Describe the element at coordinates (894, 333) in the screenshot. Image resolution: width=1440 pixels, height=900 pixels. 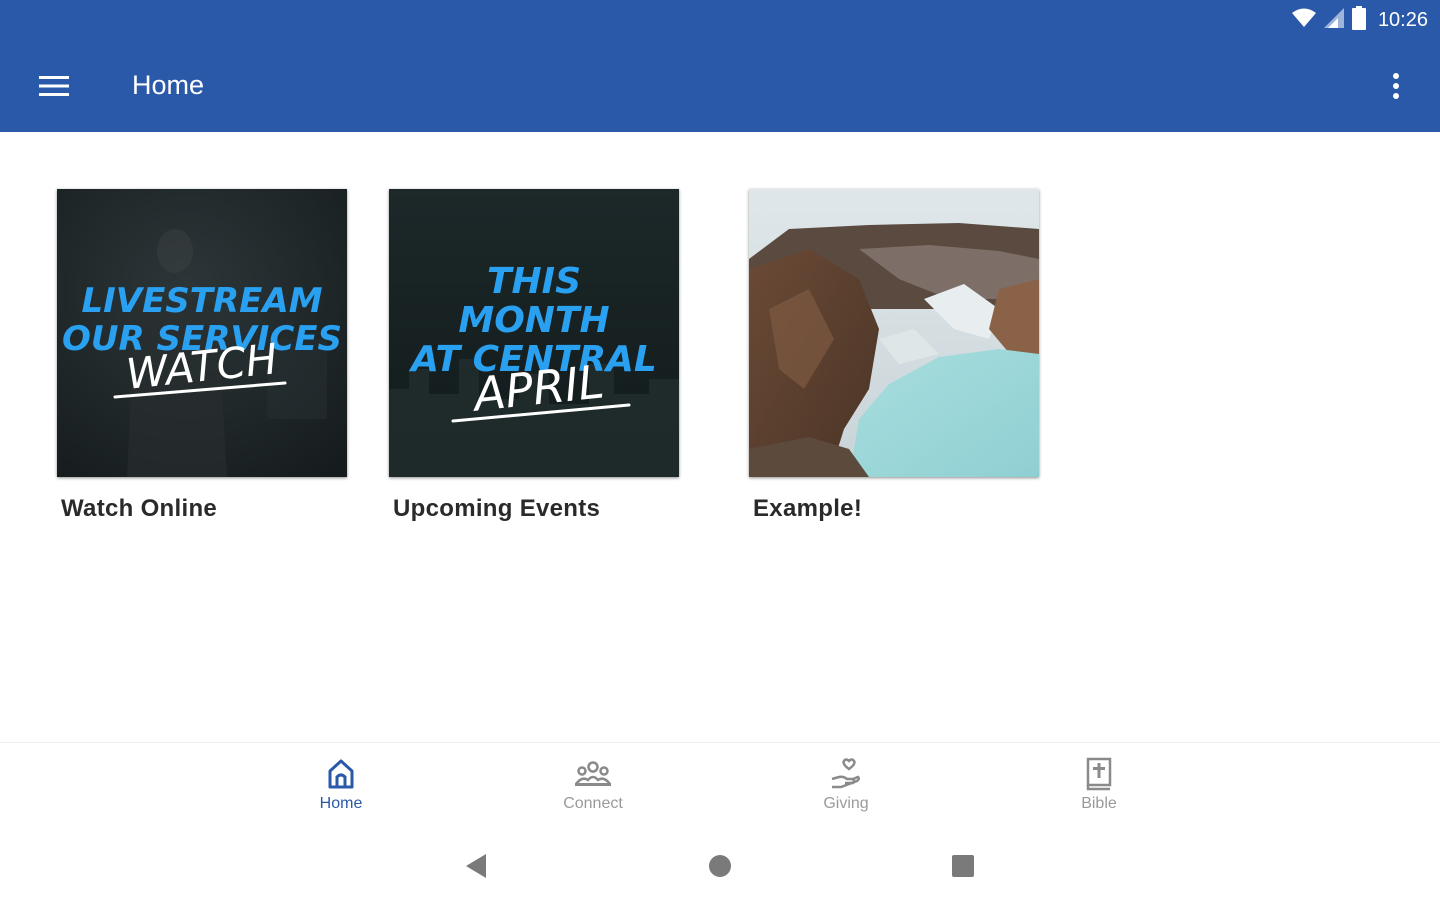
I see `example-image` at that location.